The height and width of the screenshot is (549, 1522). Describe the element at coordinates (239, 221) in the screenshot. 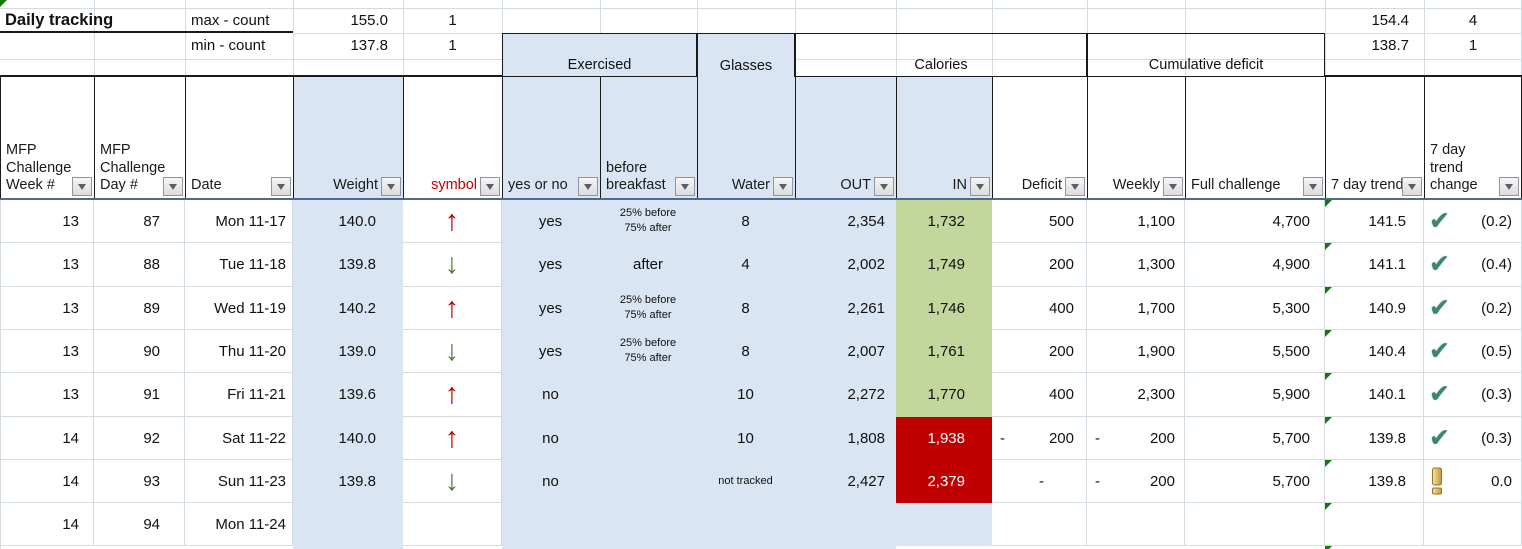

I see `date-cell: Mon 11-17` at that location.